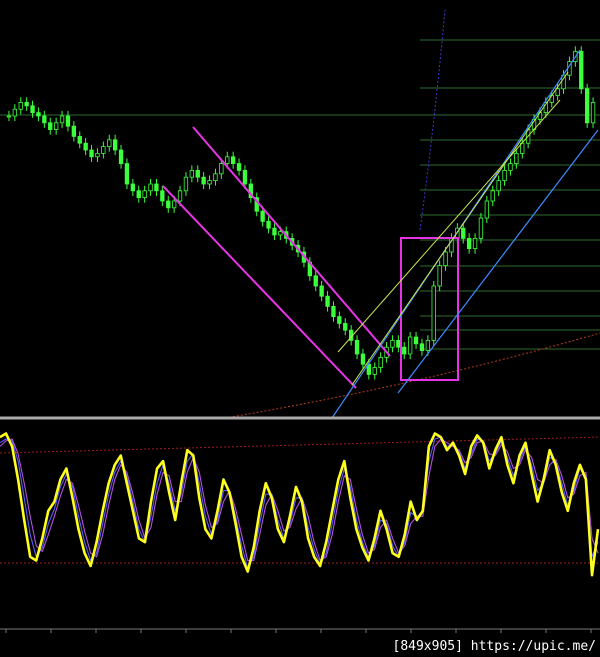 The image size is (600, 657). Describe the element at coordinates (494, 646) in the screenshot. I see `watermark: [849x905] https://upic.me/` at that location.